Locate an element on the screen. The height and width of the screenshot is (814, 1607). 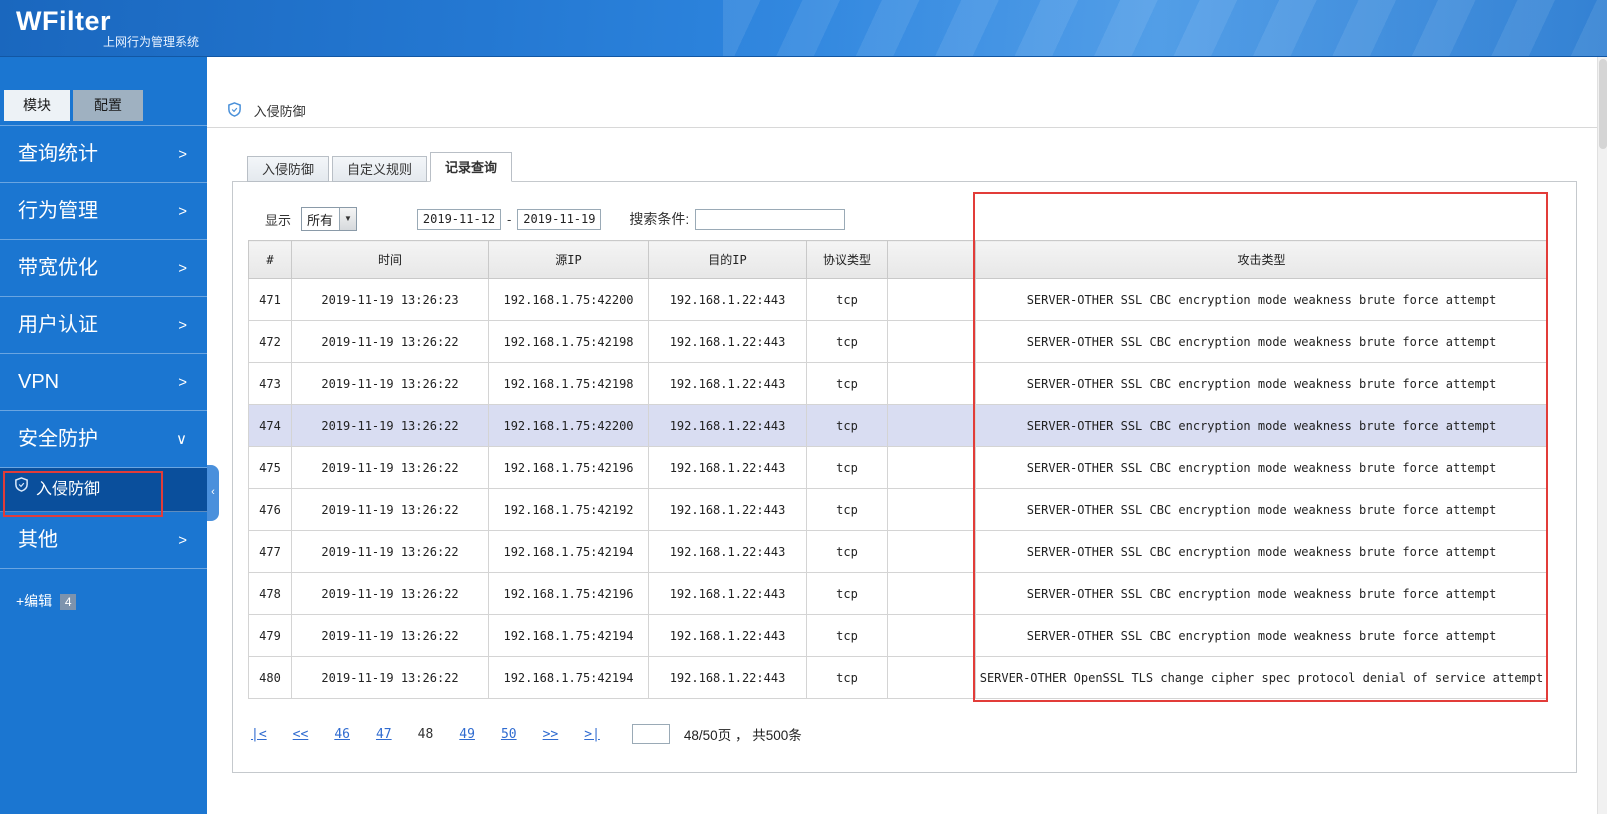
tab-入侵防御: 入侵防御 is located at coordinates (288, 169).